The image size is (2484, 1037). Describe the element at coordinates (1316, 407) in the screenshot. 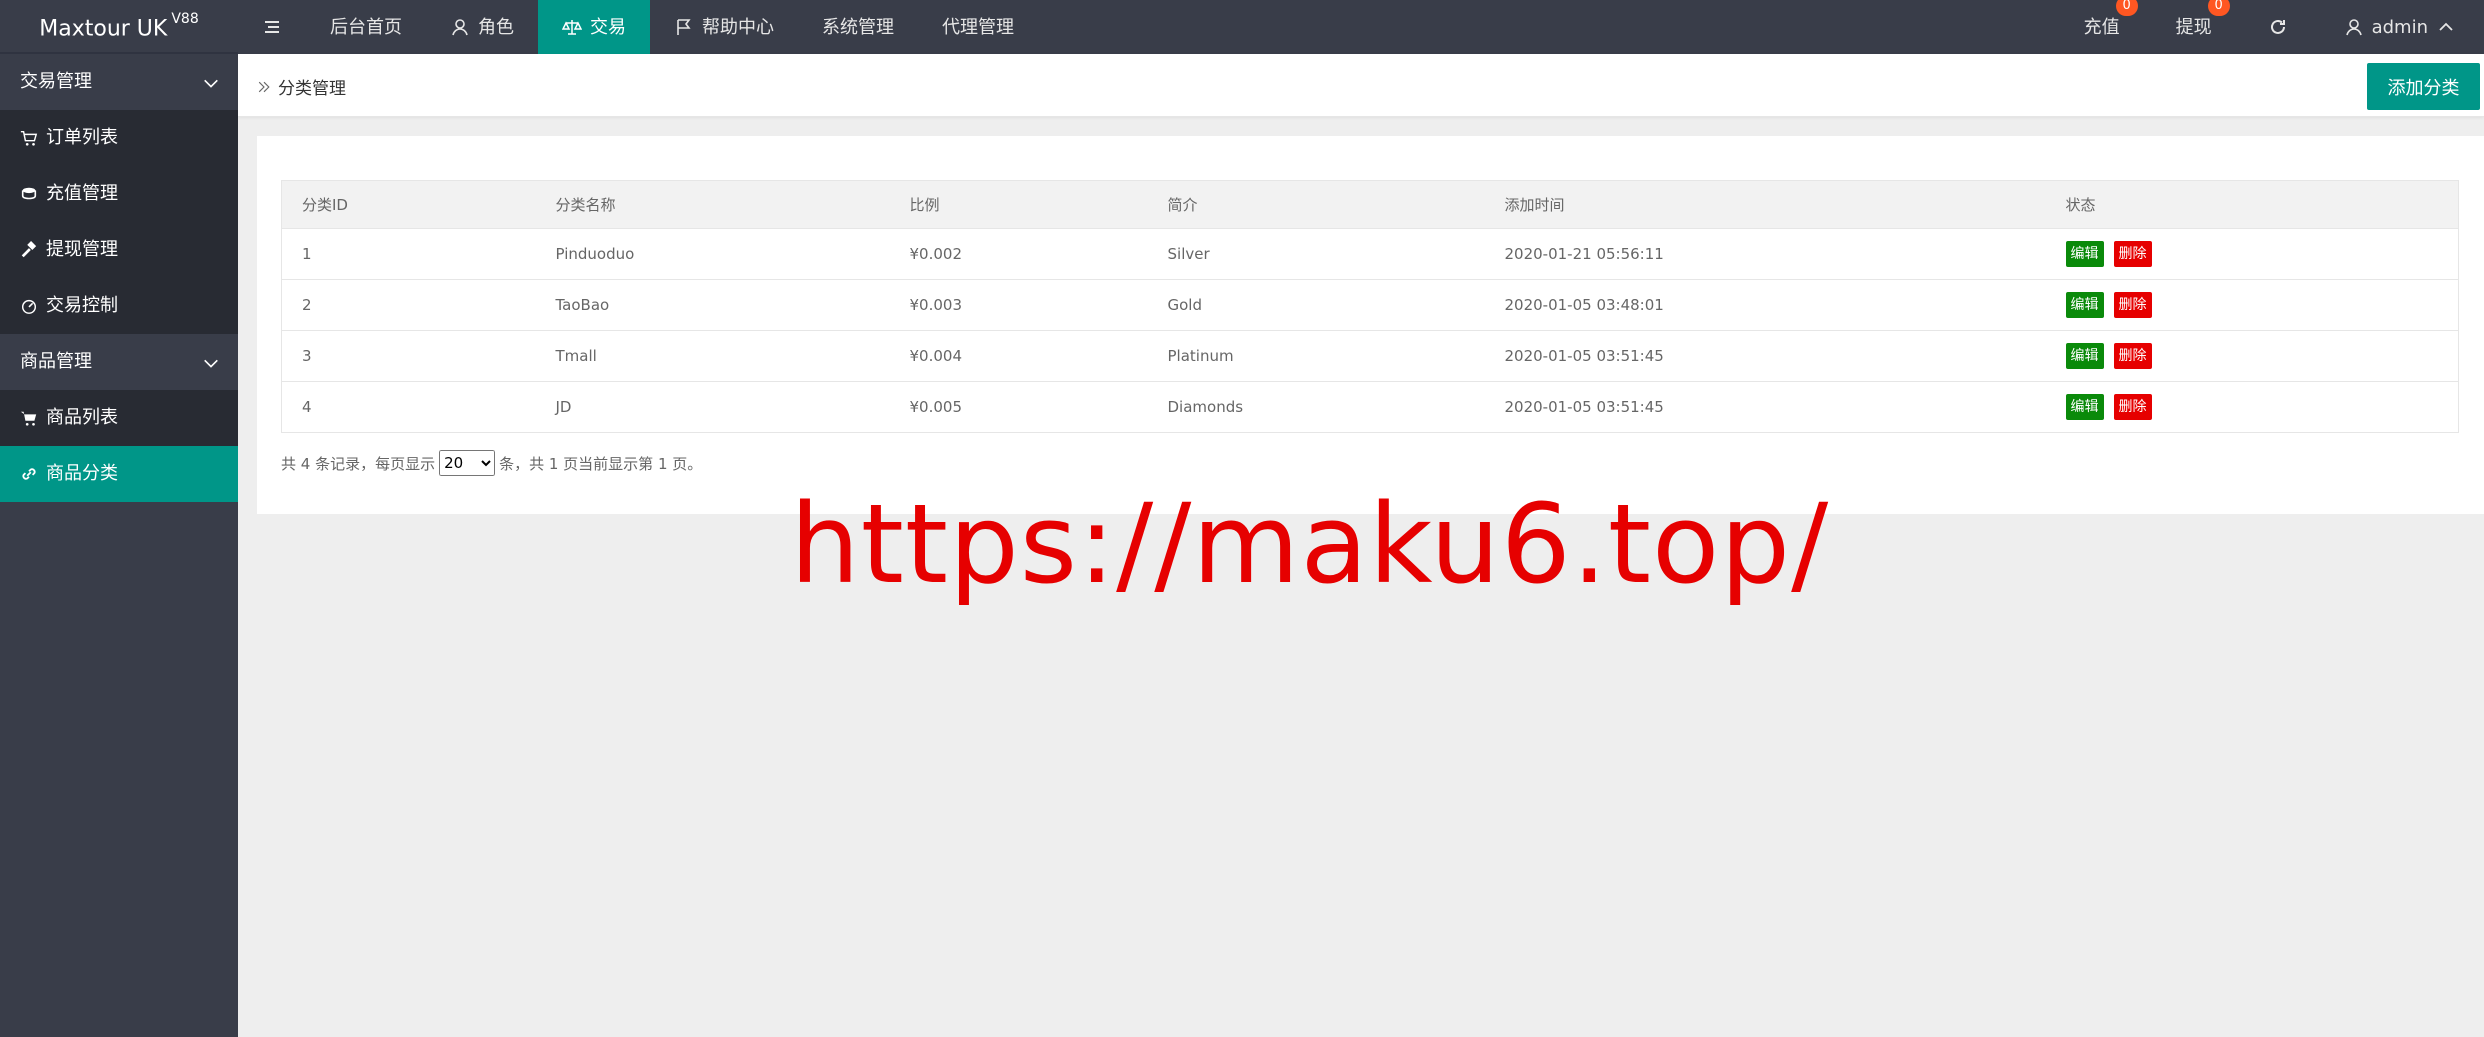

I see `cell-intro: Diamonds` at that location.